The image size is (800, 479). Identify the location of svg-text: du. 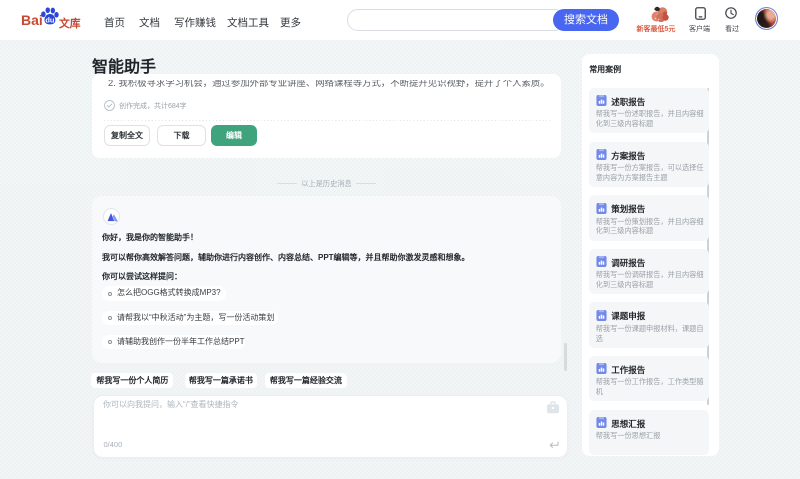
(50, 20).